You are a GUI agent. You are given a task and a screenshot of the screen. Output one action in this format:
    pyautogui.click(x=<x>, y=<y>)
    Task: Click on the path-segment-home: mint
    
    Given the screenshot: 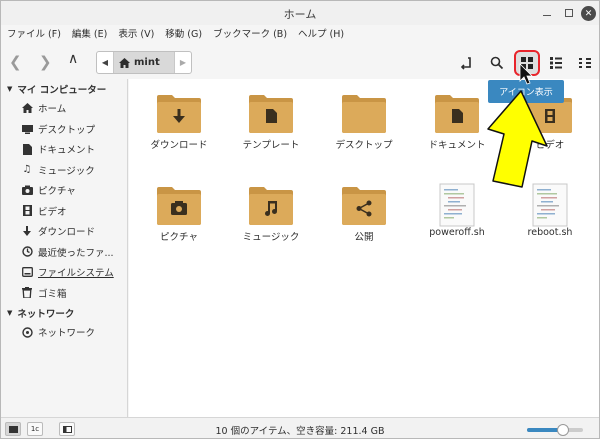 What is the action you would take?
    pyautogui.click(x=144, y=62)
    